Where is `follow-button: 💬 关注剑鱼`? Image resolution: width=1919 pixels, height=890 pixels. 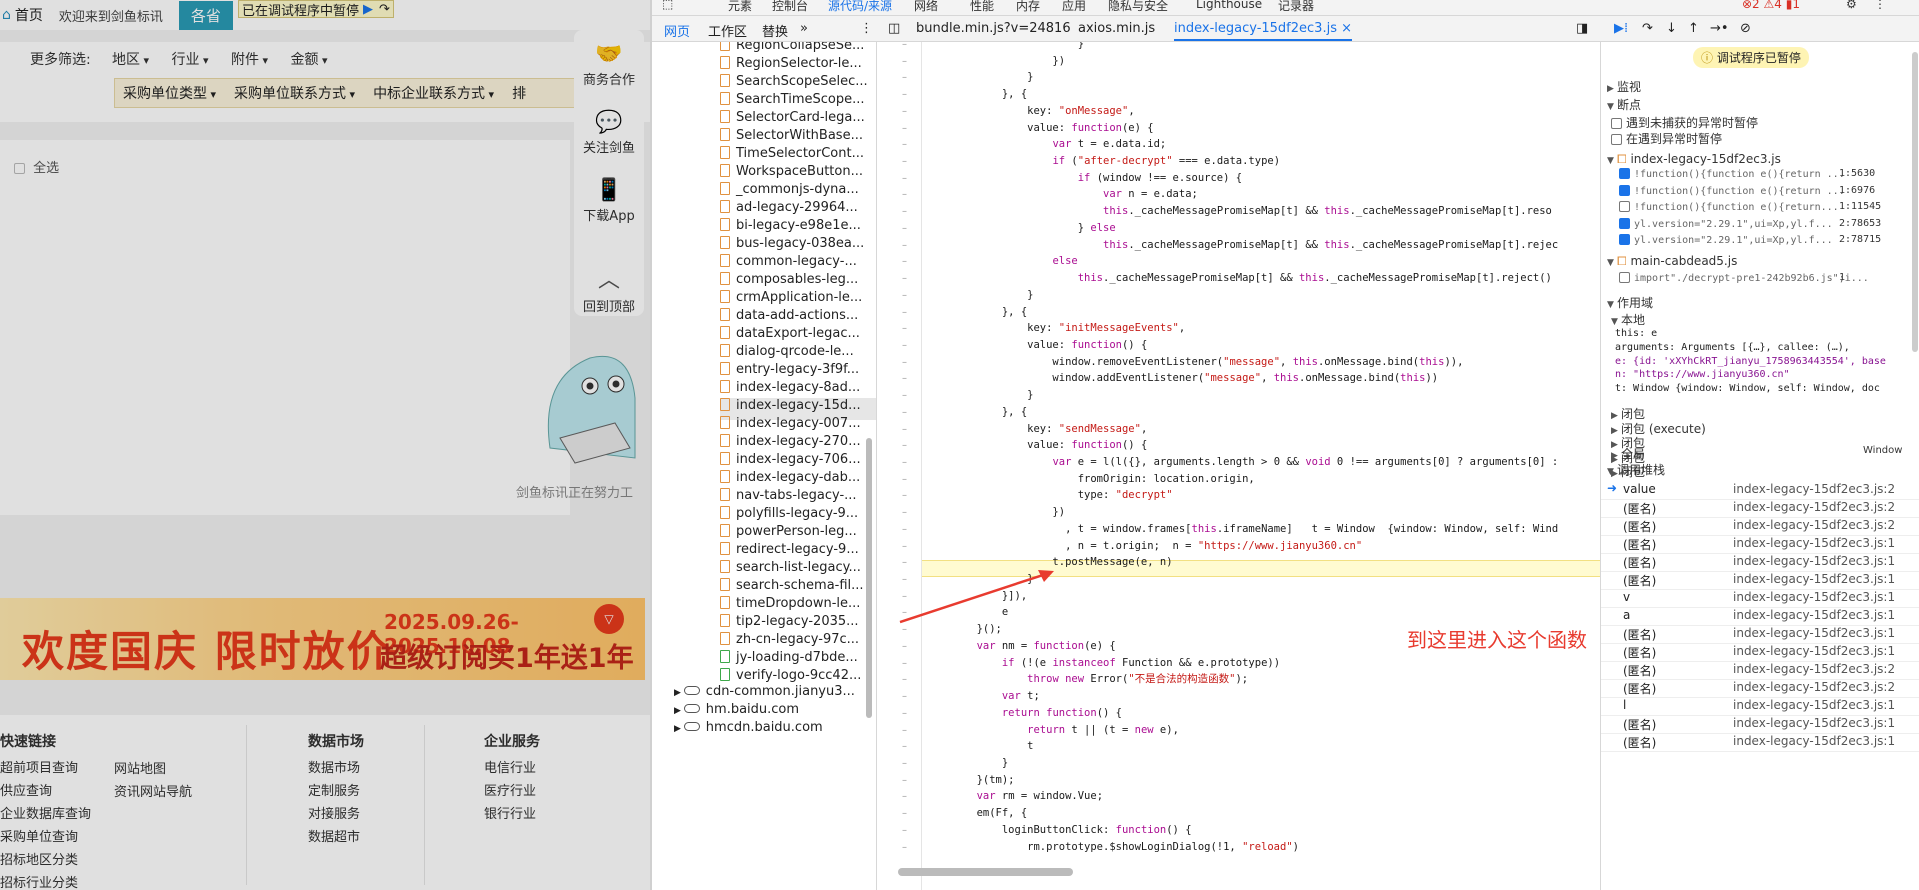
follow-button: 💬 关注剑鱼 is located at coordinates (609, 133).